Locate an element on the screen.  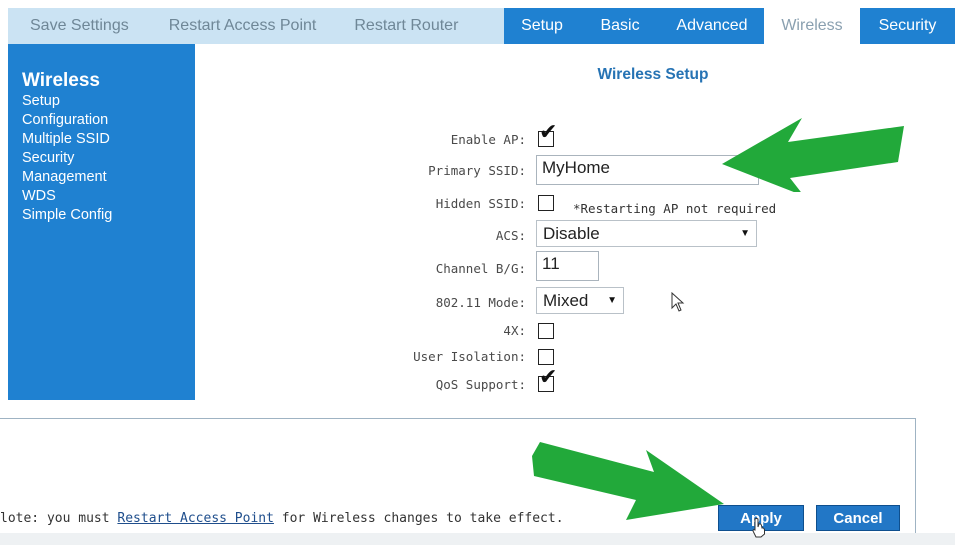
mode-value: Mixed is located at coordinates (566, 300).